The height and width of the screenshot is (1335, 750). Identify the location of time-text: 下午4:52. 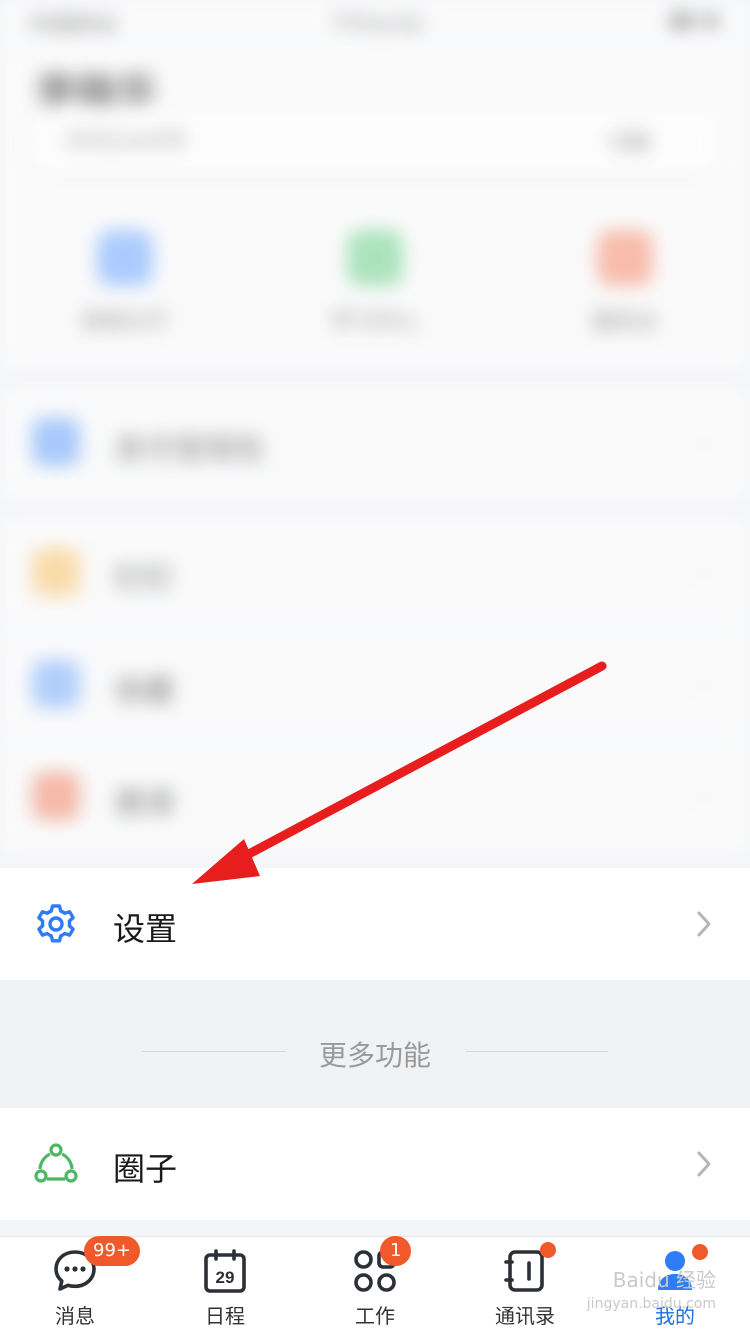
(377, 26).